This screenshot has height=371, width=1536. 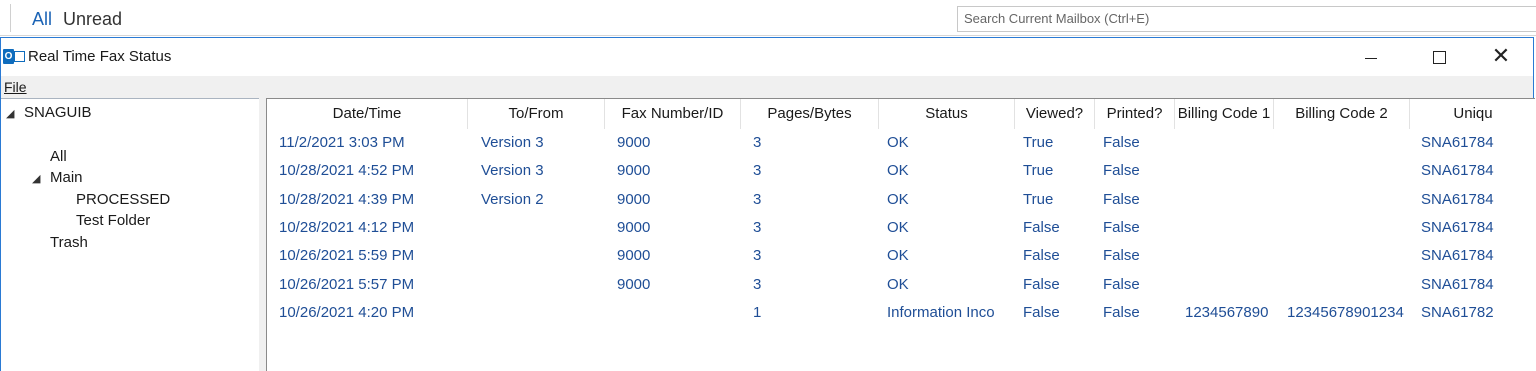 What do you see at coordinates (347, 256) in the screenshot?
I see `table-cell: 10/26/2021 5:59 PM` at bounding box center [347, 256].